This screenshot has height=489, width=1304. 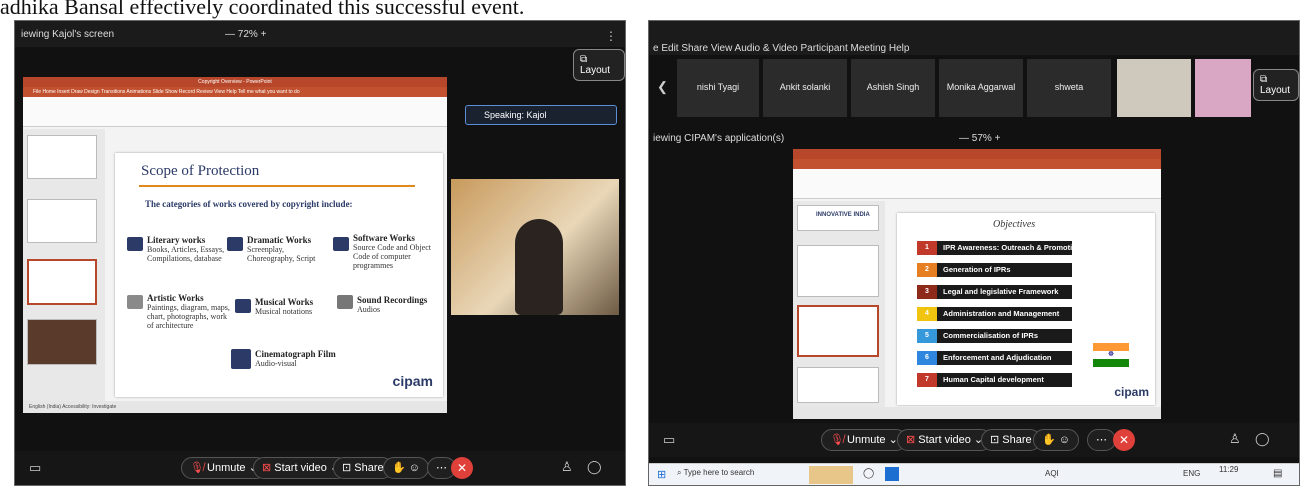 I want to click on viewing-label: iewing Kajol's screen, so click(x=68, y=34).